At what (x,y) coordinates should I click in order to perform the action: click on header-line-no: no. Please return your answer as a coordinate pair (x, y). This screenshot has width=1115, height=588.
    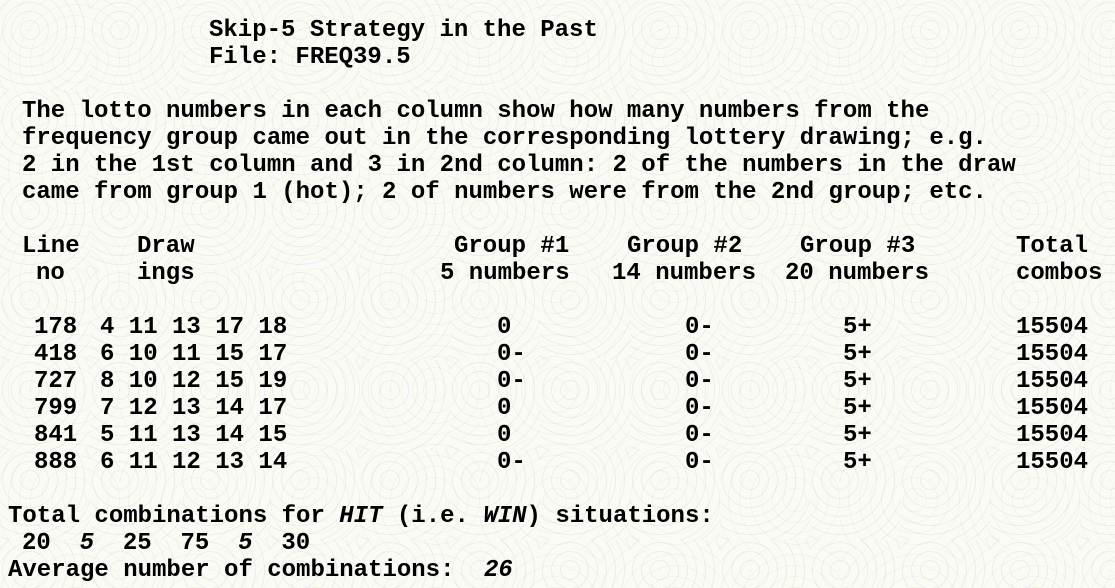
    Looking at the image, I should click on (50, 273).